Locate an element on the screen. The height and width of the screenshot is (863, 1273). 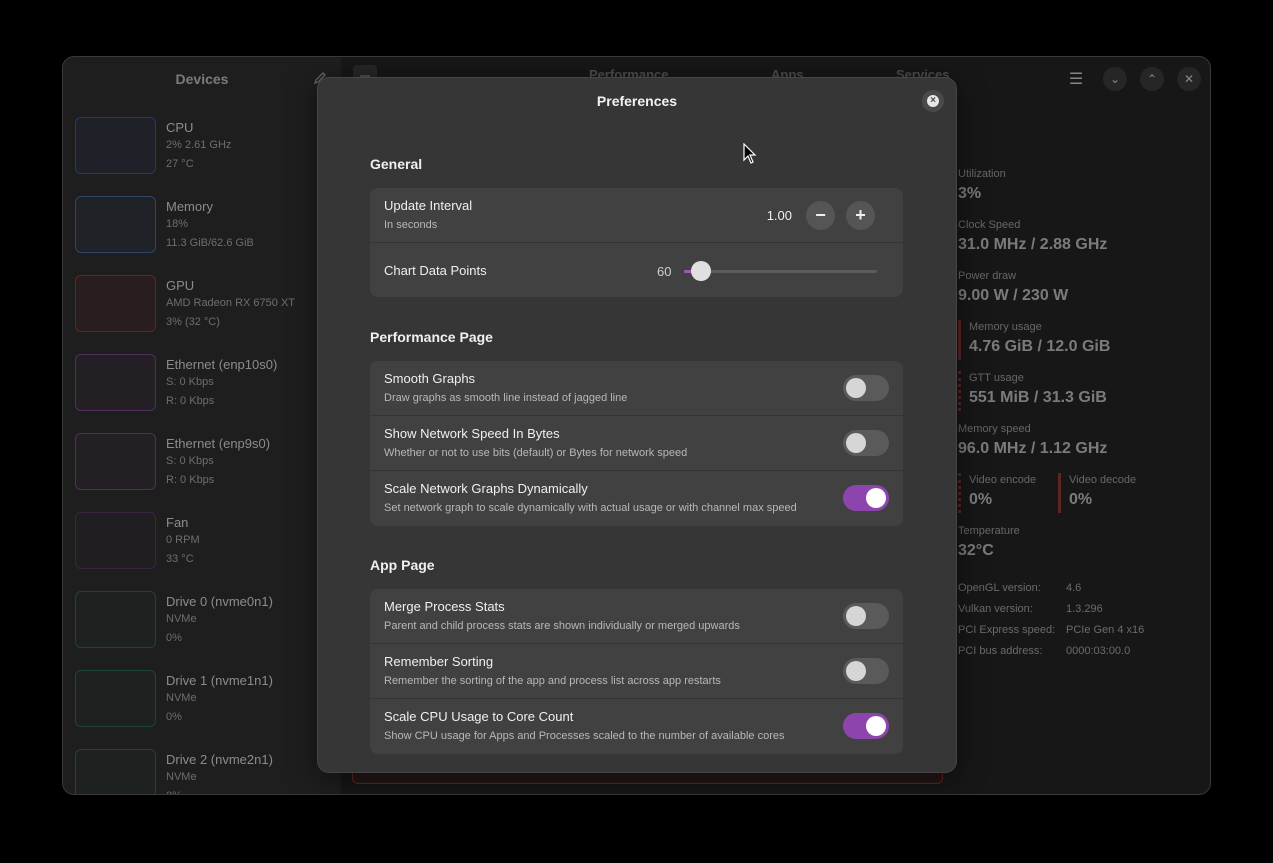
increment-button: + is located at coordinates (860, 215).